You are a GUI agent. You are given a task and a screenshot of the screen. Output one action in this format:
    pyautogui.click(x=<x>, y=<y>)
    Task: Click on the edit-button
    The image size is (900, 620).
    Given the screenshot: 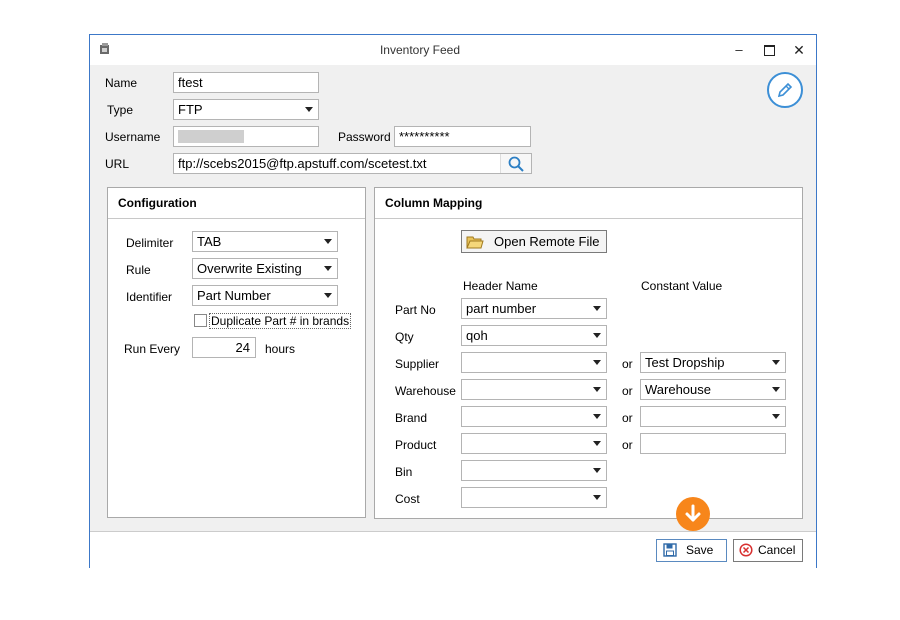 What is the action you would take?
    pyautogui.click(x=785, y=90)
    